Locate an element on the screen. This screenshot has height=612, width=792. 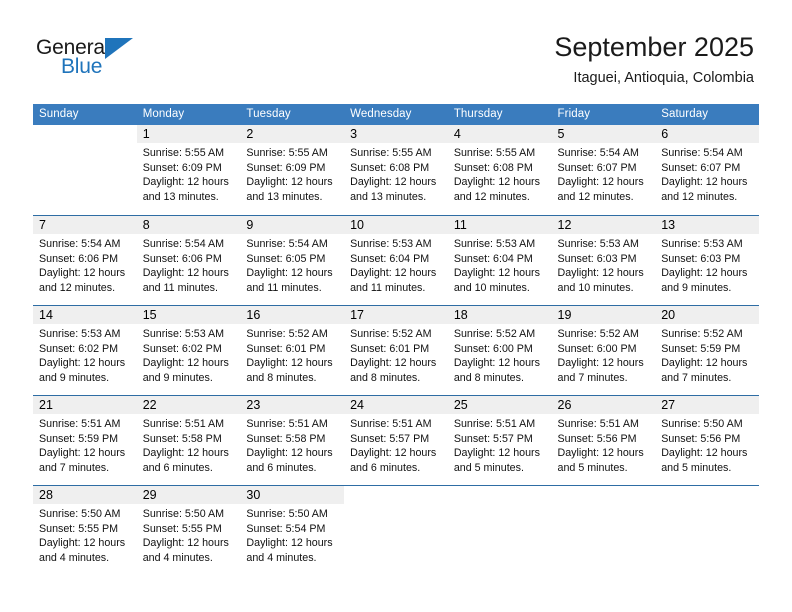
general-blue-logo: General Blue is located at coordinates (101, 59).